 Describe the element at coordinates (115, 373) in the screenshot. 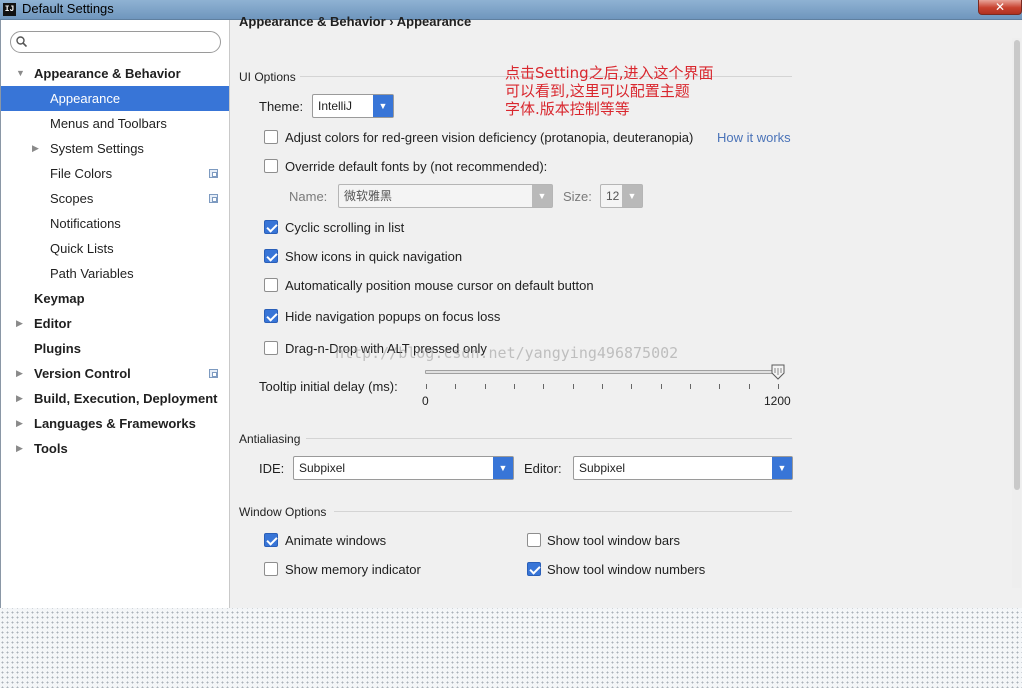

I see `tree-item-version-control: ▶ Version Control` at that location.